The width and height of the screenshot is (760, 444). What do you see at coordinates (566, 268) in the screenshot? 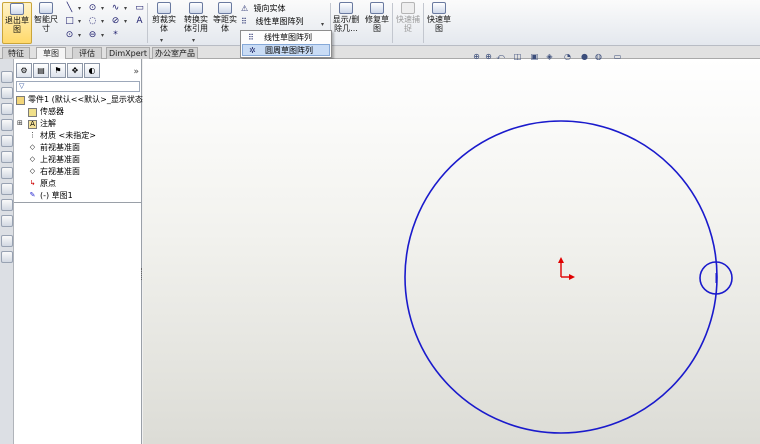
I see `sketch-origin-marker` at bounding box center [566, 268].